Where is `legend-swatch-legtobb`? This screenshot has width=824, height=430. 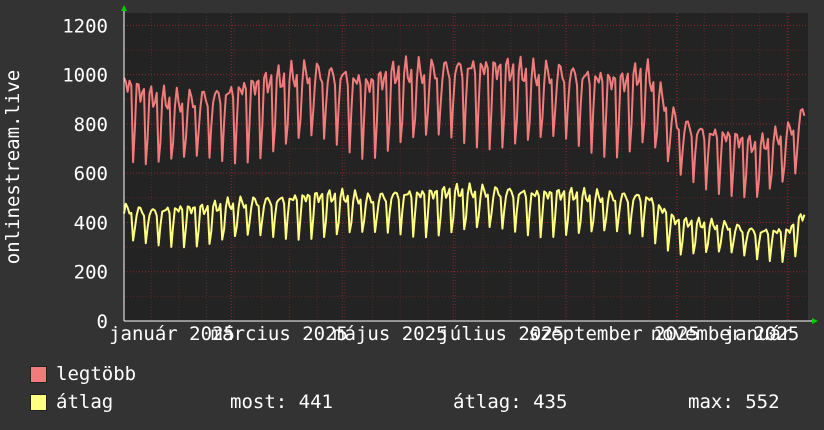
legend-swatch-legtobb is located at coordinates (38, 374).